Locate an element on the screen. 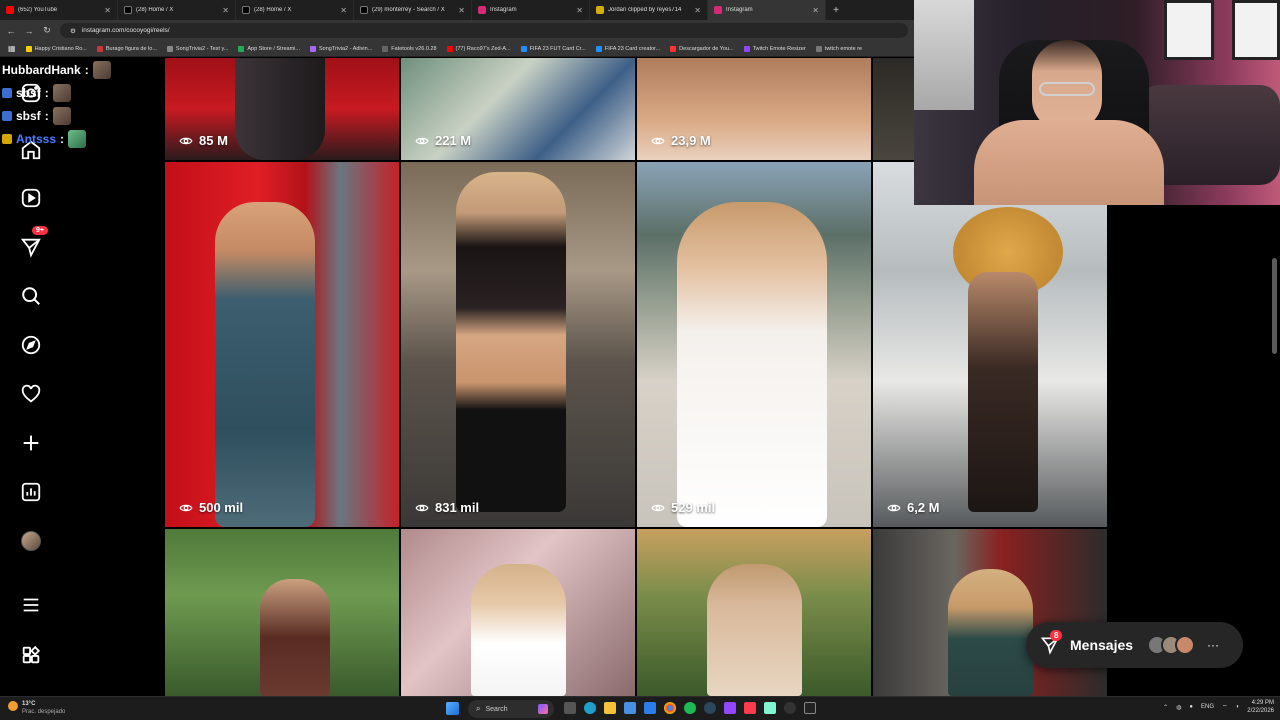 The height and width of the screenshot is (720, 1280). taskbar-search: ⌕ Search is located at coordinates (511, 709).